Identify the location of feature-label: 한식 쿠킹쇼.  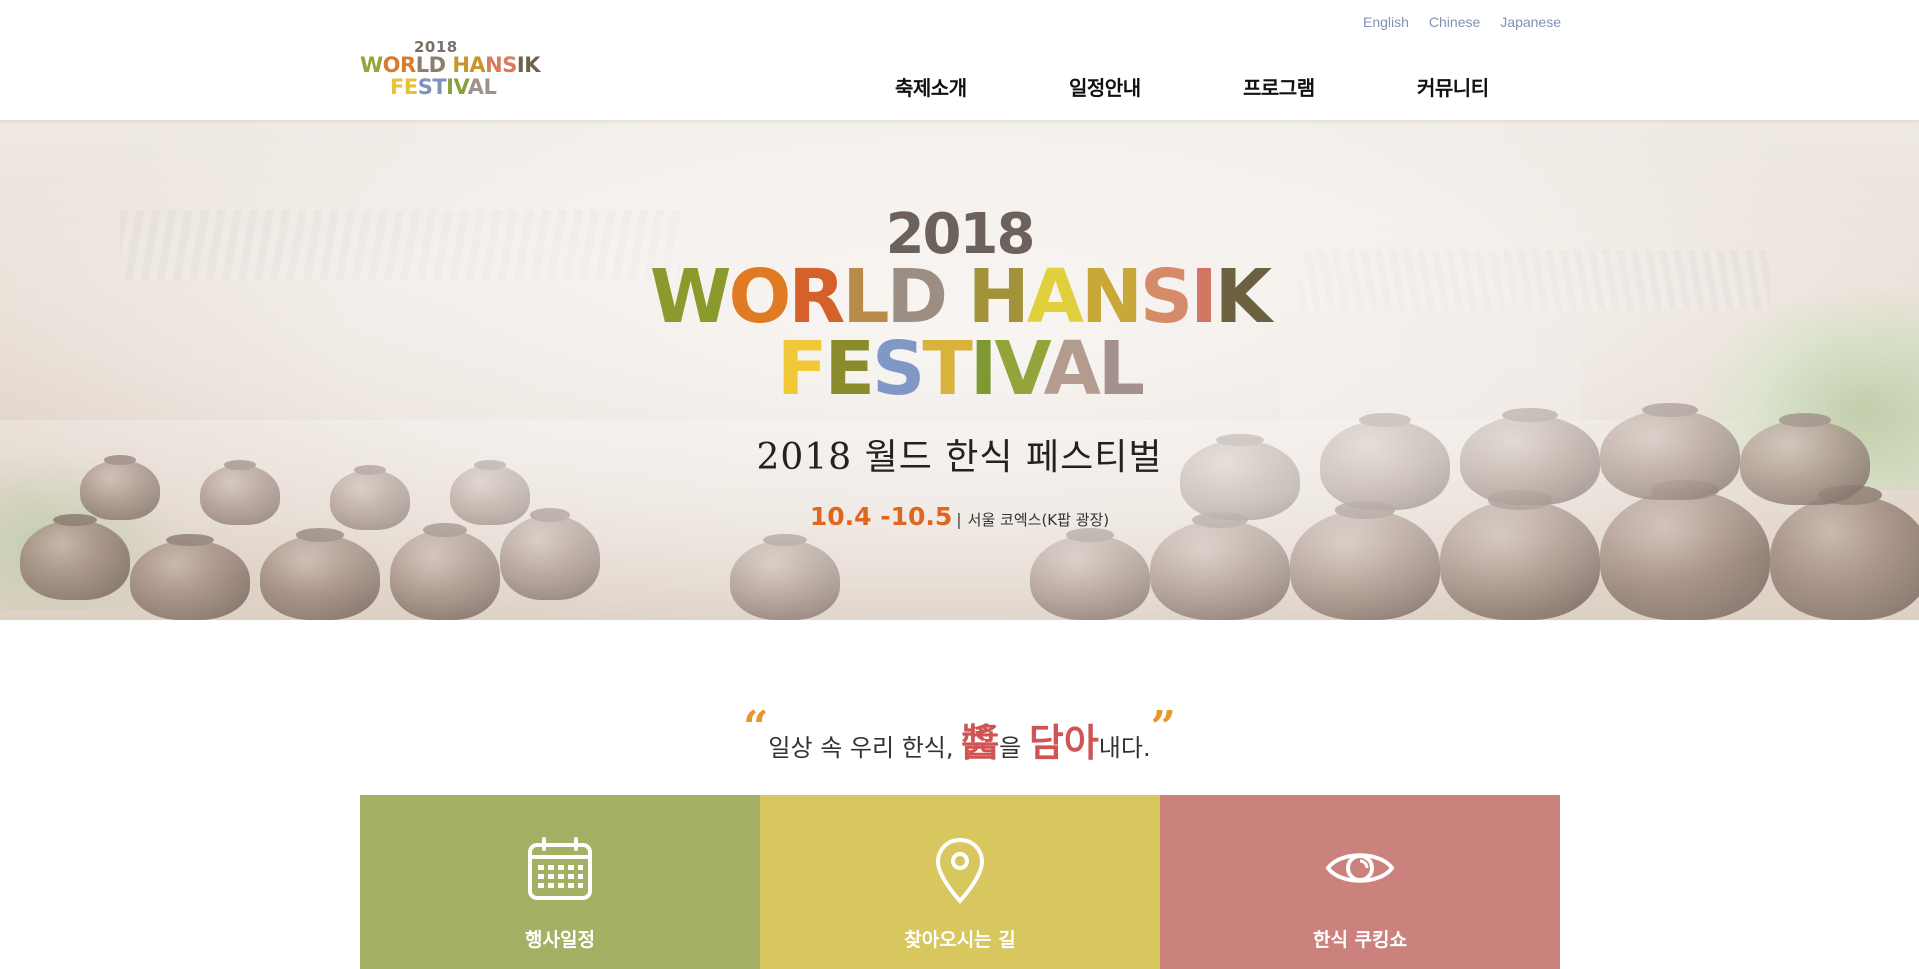
(1359, 940).